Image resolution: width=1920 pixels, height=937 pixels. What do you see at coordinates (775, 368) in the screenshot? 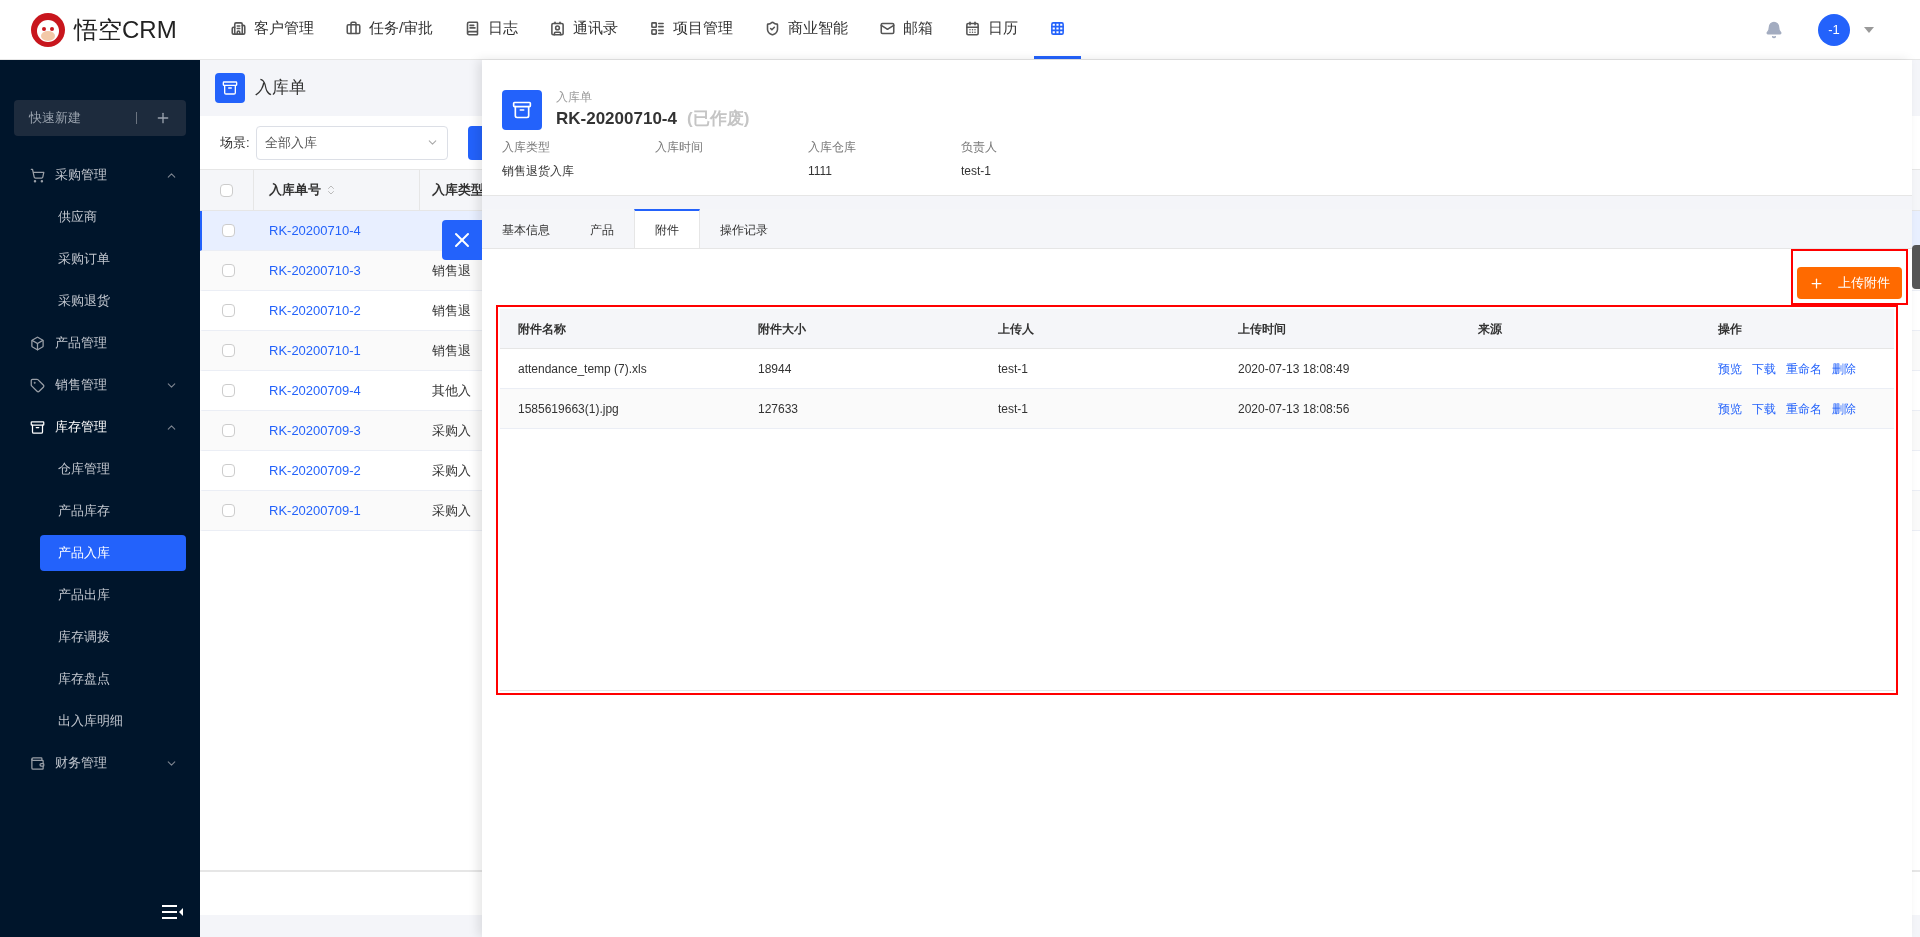
I see `table-cell: 18944` at bounding box center [775, 368].